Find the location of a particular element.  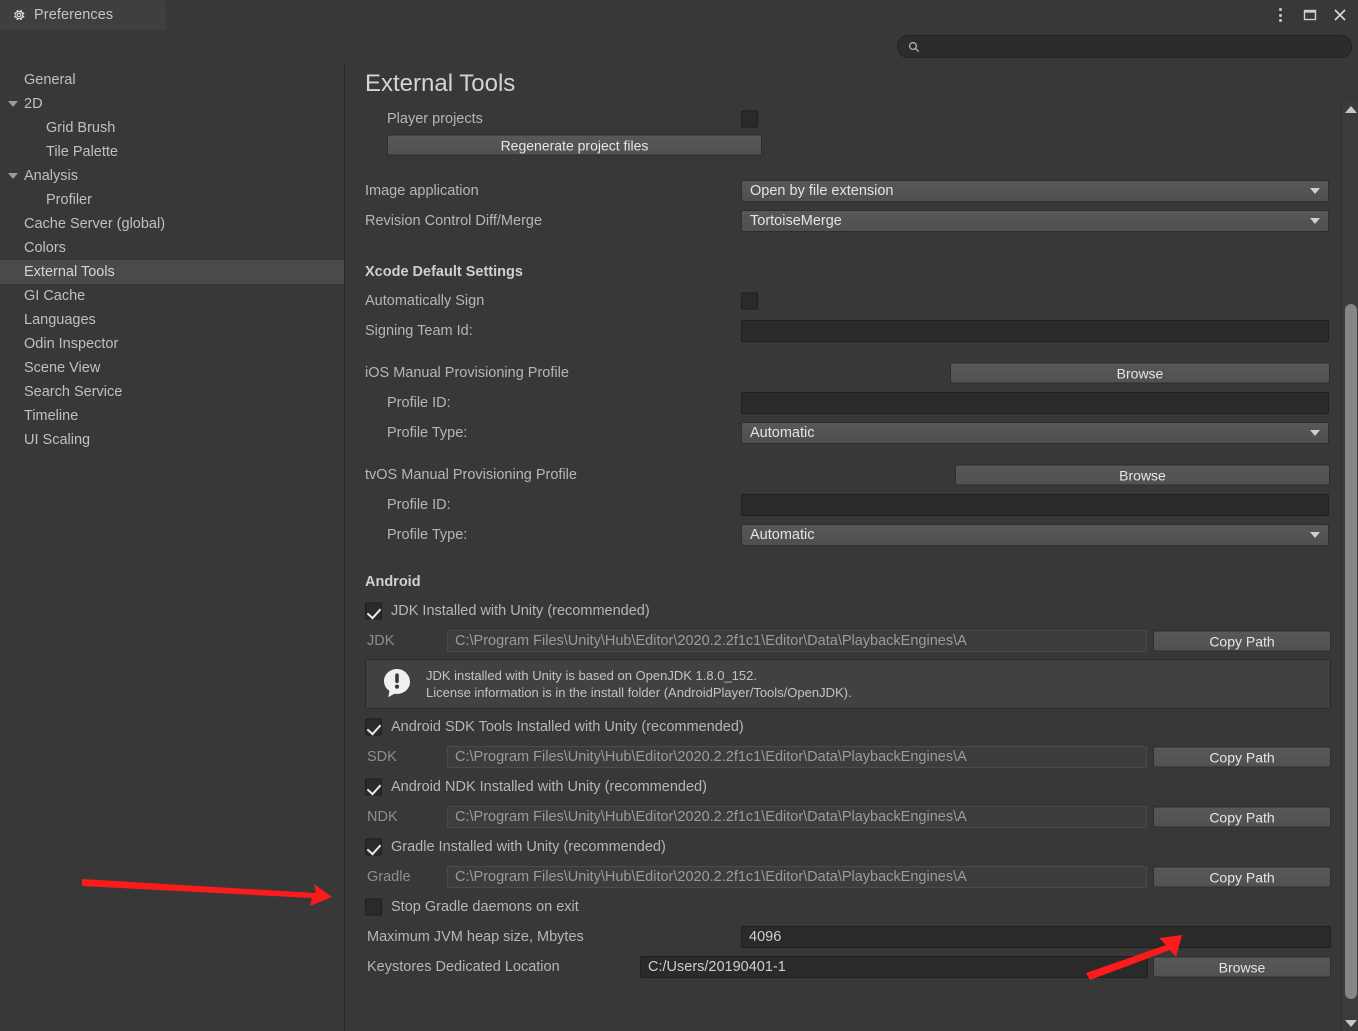

sidebar-item-ui-scaling: UI Scaling is located at coordinates (172, 440).